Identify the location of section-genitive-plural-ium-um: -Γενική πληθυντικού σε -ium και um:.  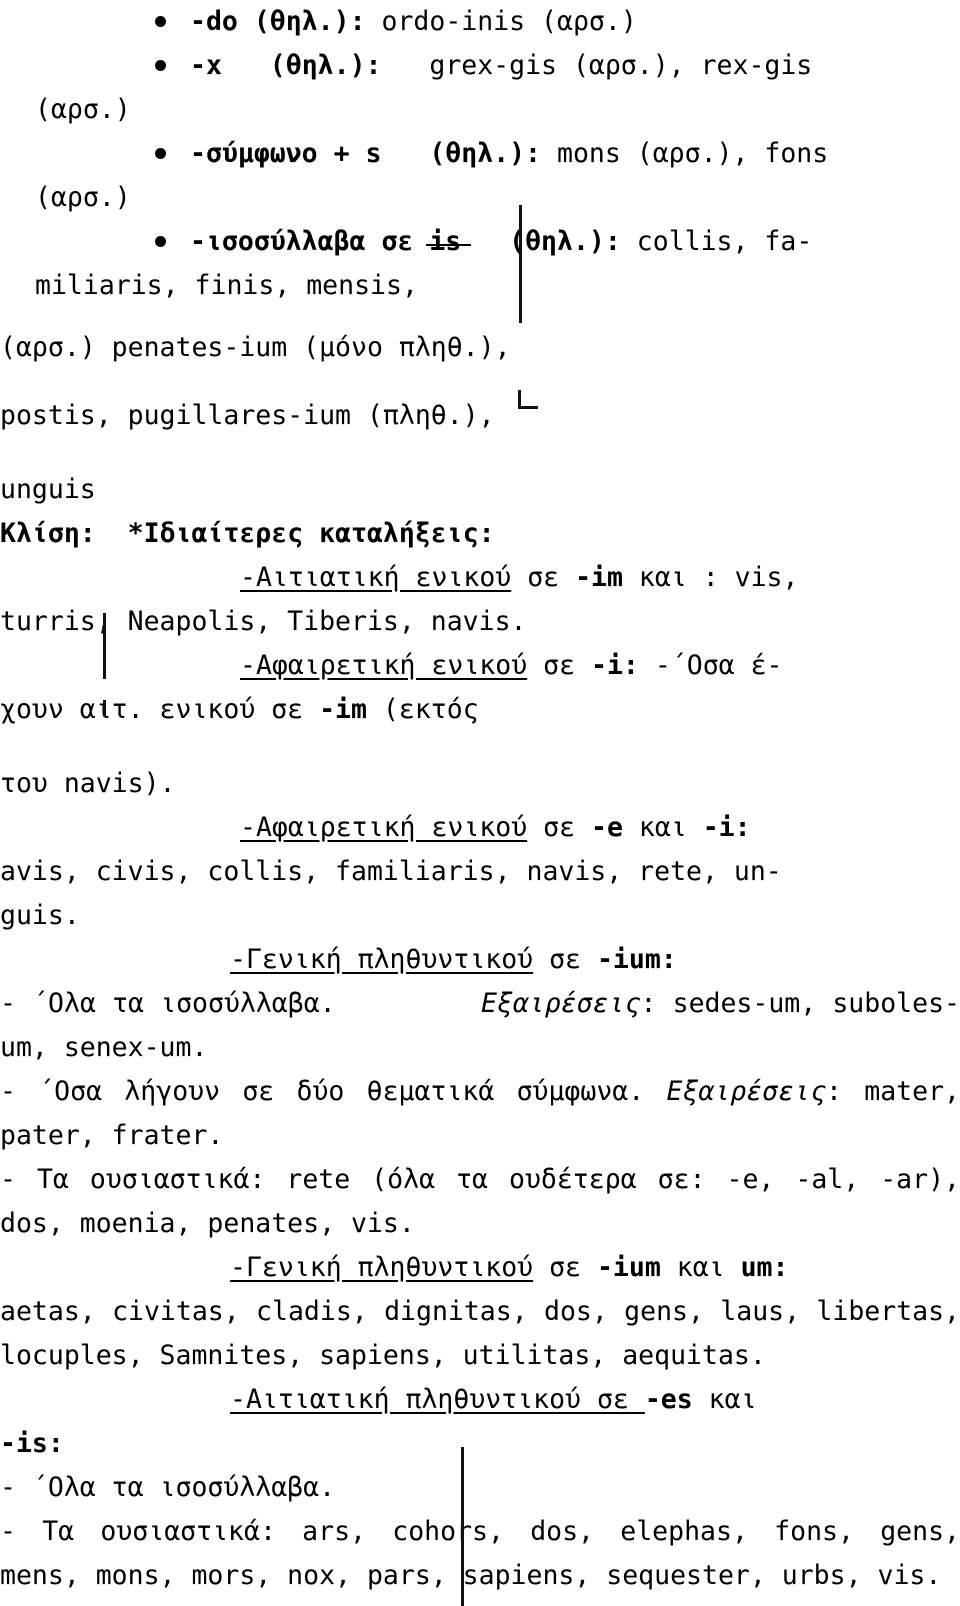
(480, 1268).